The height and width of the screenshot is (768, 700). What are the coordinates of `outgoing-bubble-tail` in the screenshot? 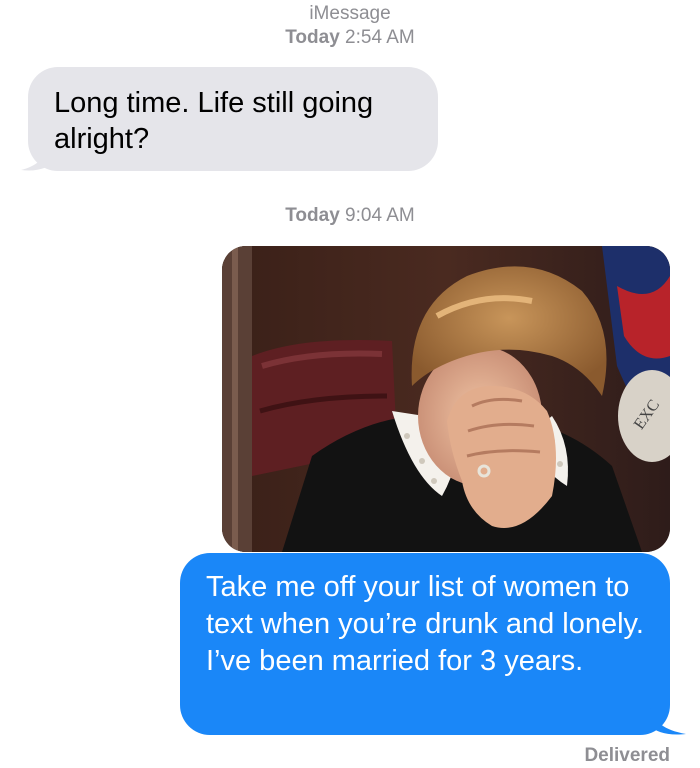 It's located at (668, 721).